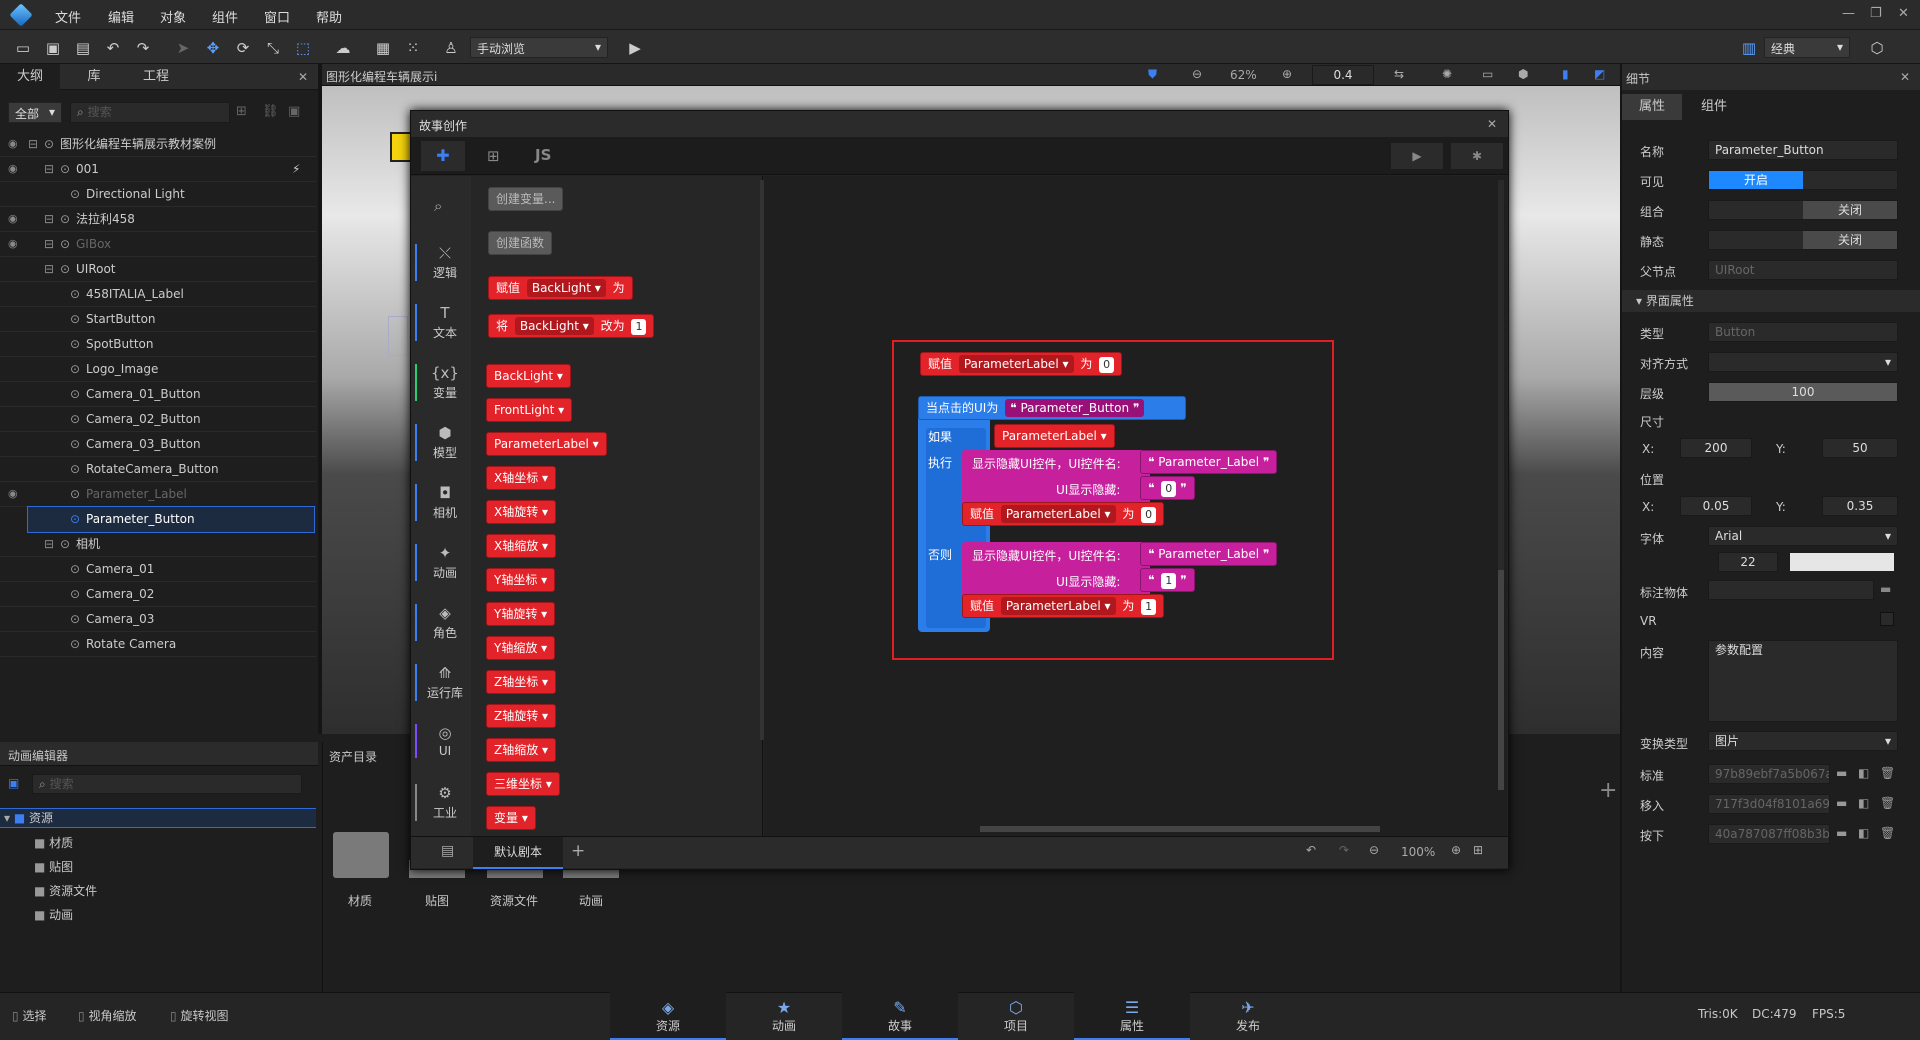 The image size is (1920, 1040). Describe the element at coordinates (444, 262) in the screenshot. I see `category-logic: ⤬ 逻辑` at that location.